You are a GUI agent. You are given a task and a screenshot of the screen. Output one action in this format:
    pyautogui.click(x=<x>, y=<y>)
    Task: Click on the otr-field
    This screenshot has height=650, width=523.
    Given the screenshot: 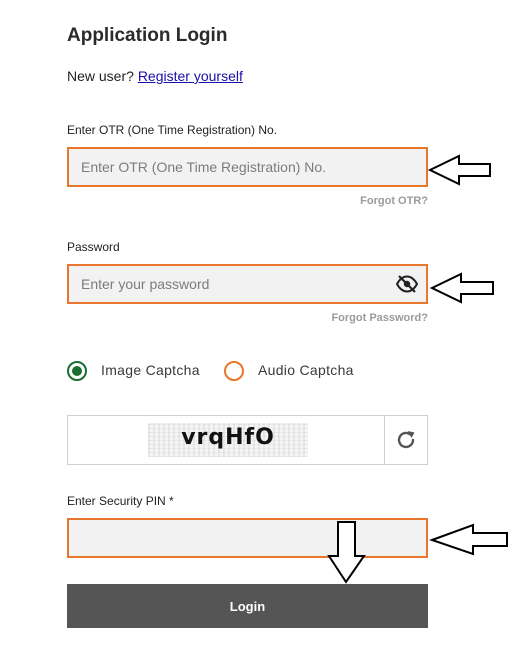 What is the action you would take?
    pyautogui.click(x=247, y=167)
    